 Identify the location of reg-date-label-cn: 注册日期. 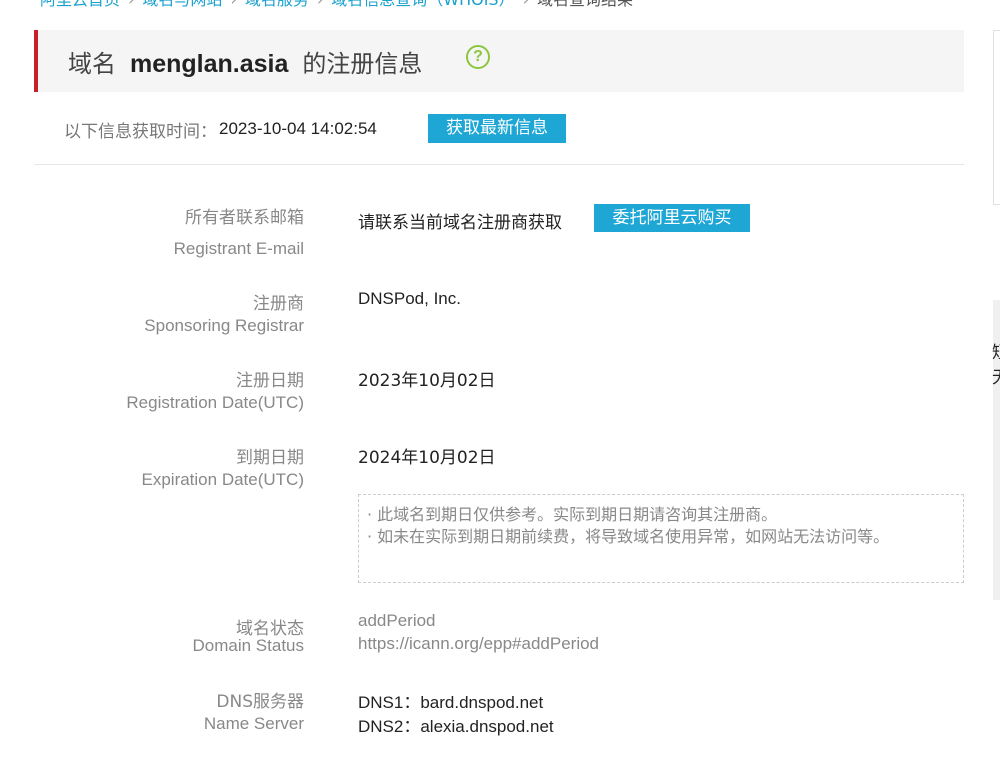
(270, 381).